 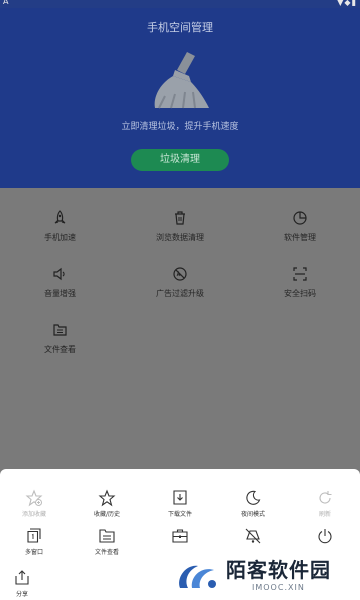 I want to click on hero-subtitle: 立即清理垃圾，提升手机速度, so click(x=180, y=127).